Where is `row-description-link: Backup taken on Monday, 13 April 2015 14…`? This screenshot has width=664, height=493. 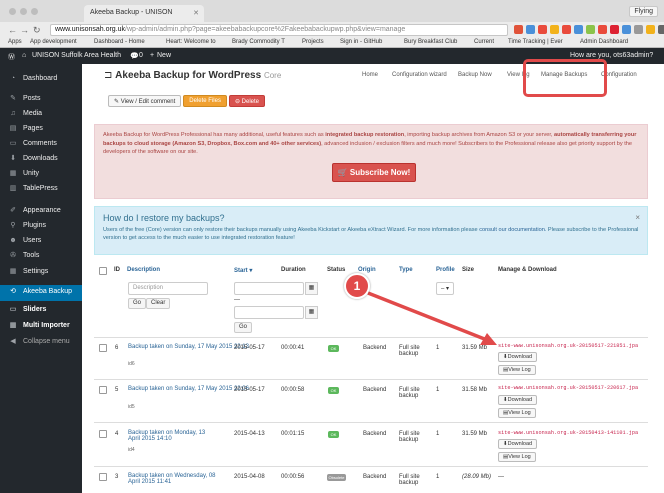 row-description-link: Backup taken on Monday, 13 April 2015 14… is located at coordinates (173, 436).